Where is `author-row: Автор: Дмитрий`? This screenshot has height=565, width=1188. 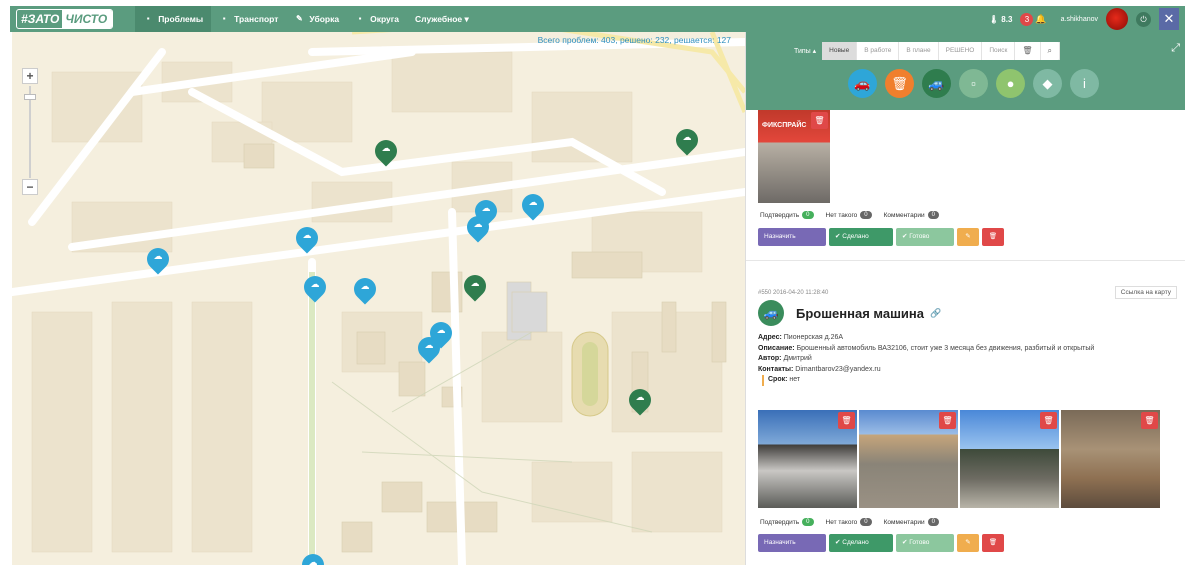 author-row: Автор: Дмитрий is located at coordinates (968, 359).